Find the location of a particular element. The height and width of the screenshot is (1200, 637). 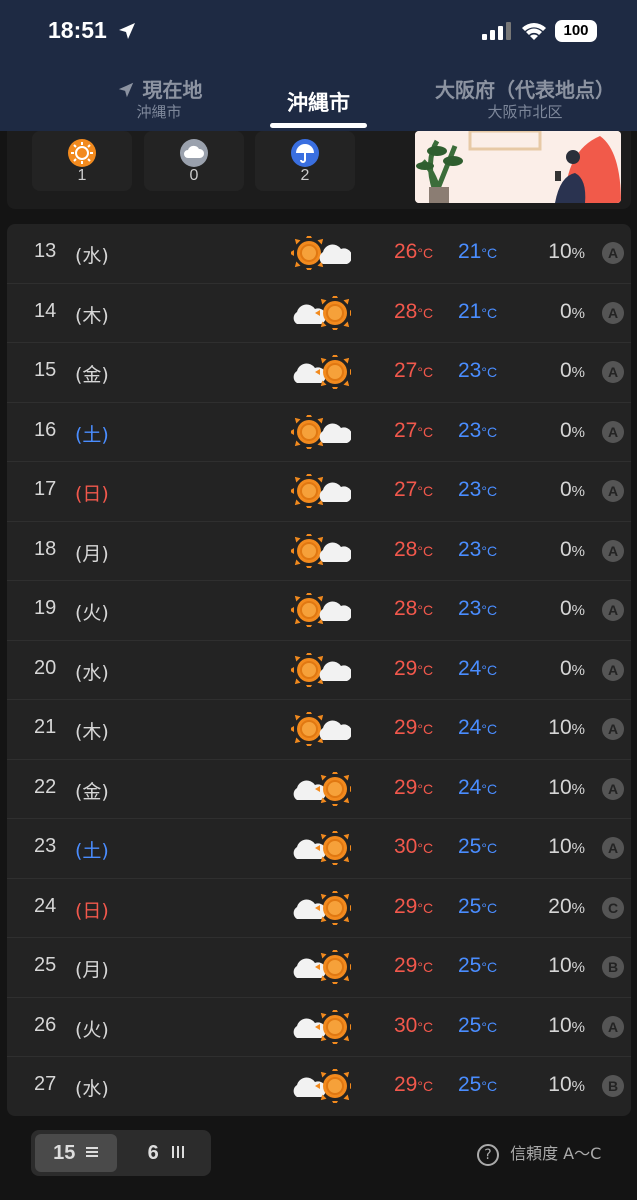

forecast-date: 15 is located at coordinates (45, 370).